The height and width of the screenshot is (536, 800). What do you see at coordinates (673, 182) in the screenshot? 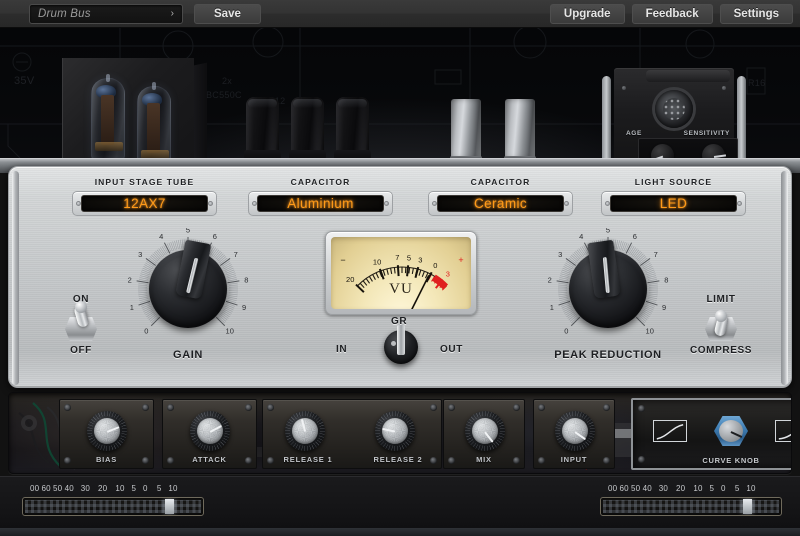
I see `readout-title: LIGHT SOURCE` at bounding box center [673, 182].